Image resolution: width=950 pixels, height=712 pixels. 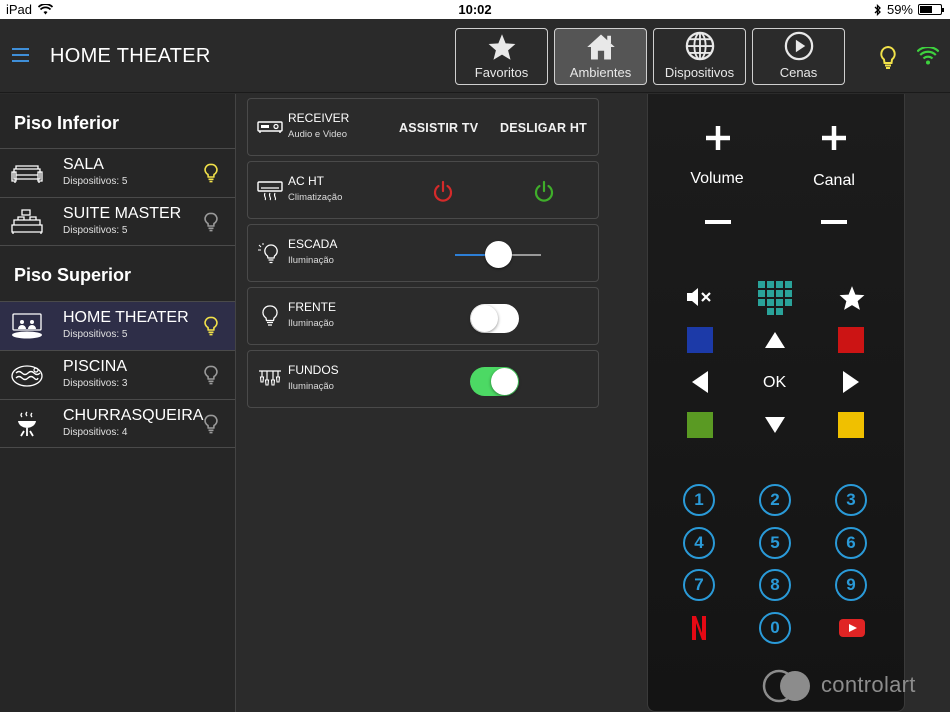 I want to click on arrow-left-icon, so click(x=700, y=382).